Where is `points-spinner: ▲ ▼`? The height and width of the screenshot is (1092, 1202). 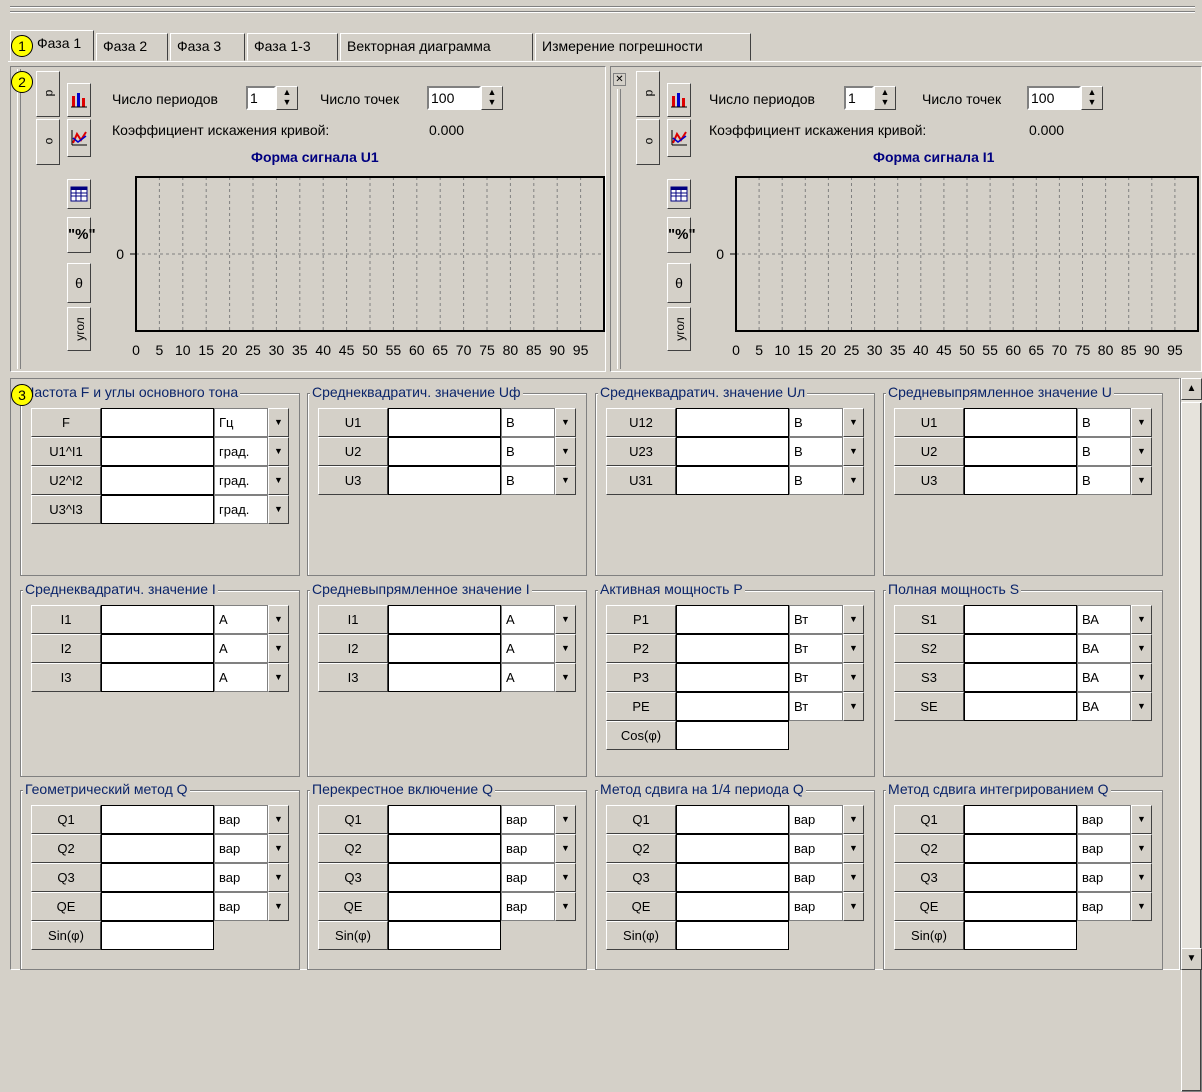
points-spinner: ▲ ▼ is located at coordinates (492, 98).